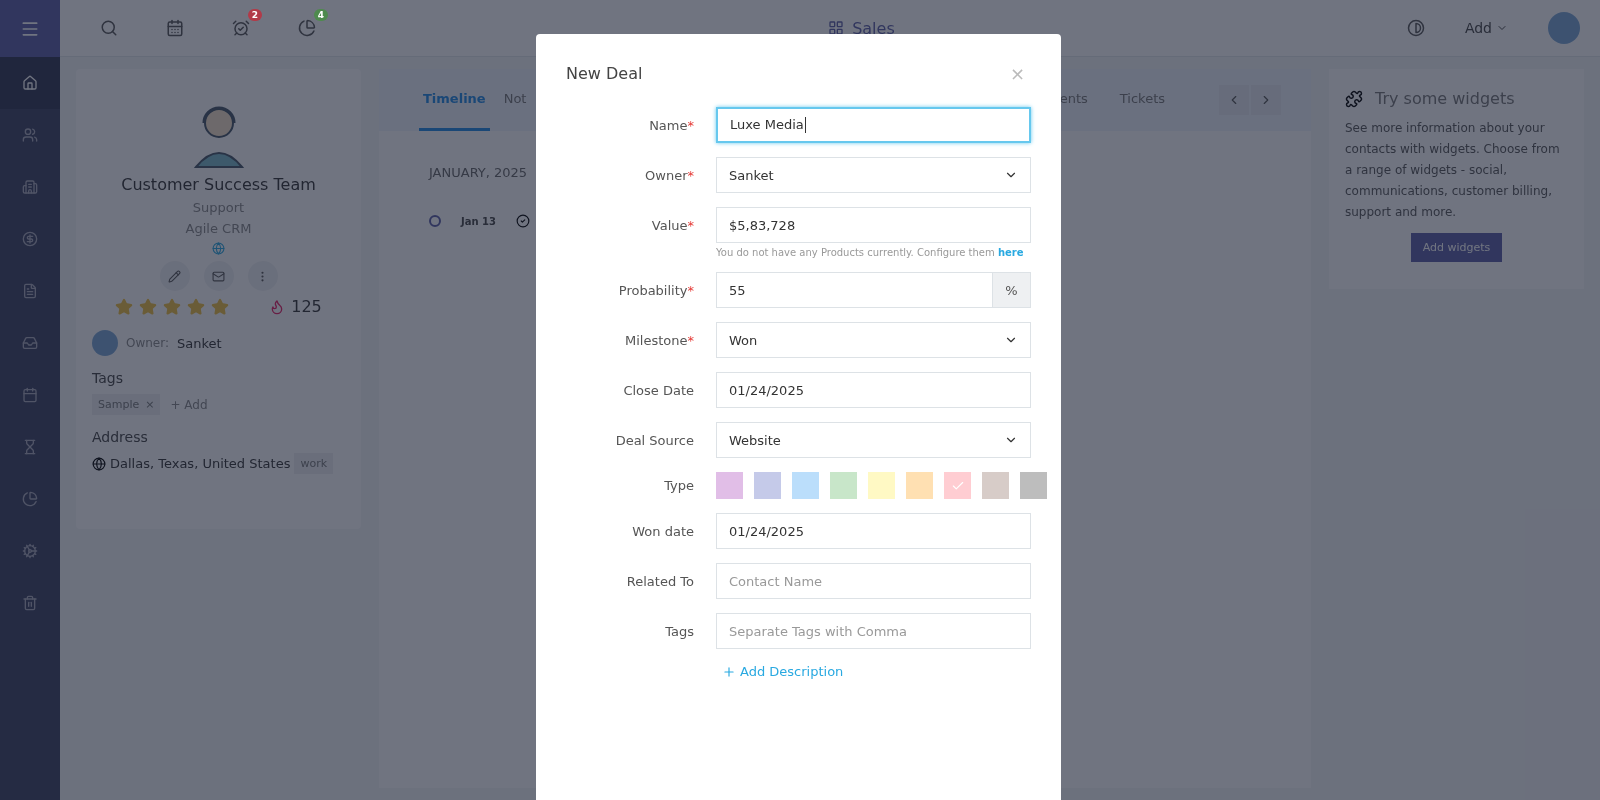 The width and height of the screenshot is (1600, 800). What do you see at coordinates (873, 125) in the screenshot?
I see `input-field: Luxe Media` at bounding box center [873, 125].